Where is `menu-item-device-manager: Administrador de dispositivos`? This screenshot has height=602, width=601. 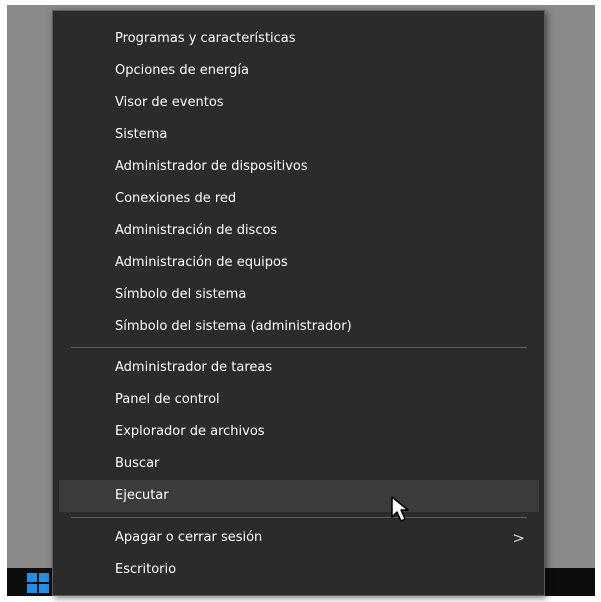 menu-item-device-manager: Administrador de dispositivos is located at coordinates (299, 167).